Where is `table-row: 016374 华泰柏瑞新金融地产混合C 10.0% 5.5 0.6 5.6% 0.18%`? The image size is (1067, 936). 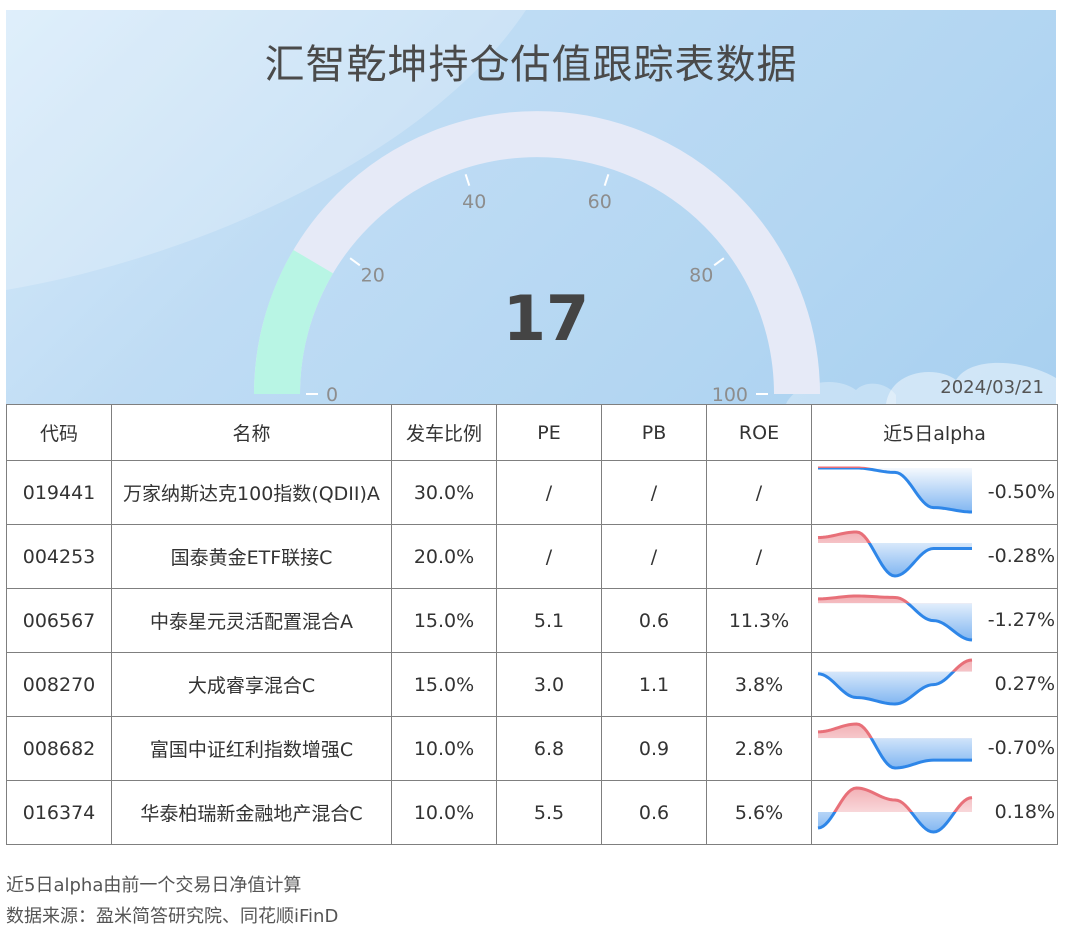 table-row: 016374 华泰柏瑞新金融地产混合C 10.0% 5.5 0.6 5.6% 0.18% is located at coordinates (532, 812).